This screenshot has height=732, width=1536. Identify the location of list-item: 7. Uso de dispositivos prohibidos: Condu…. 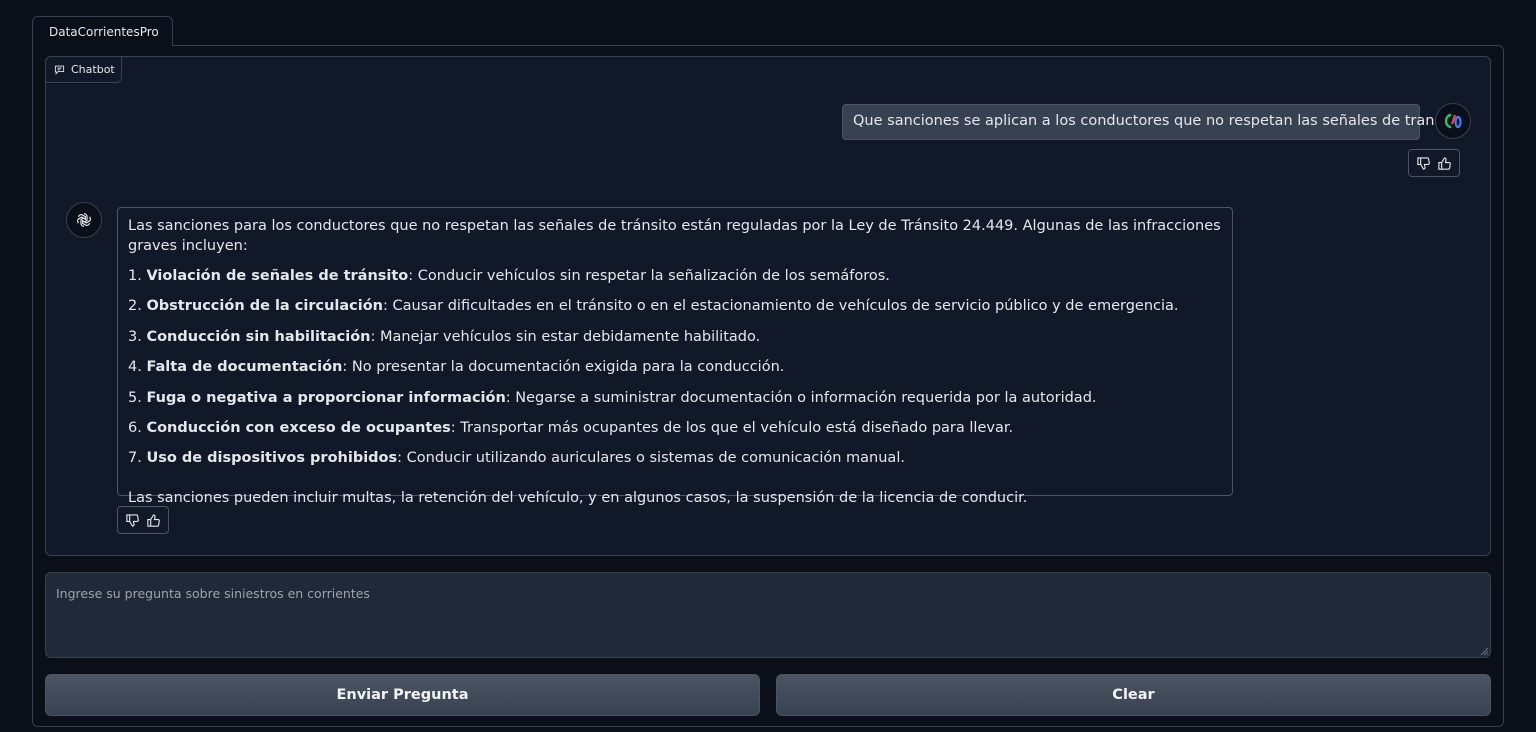
(675, 458).